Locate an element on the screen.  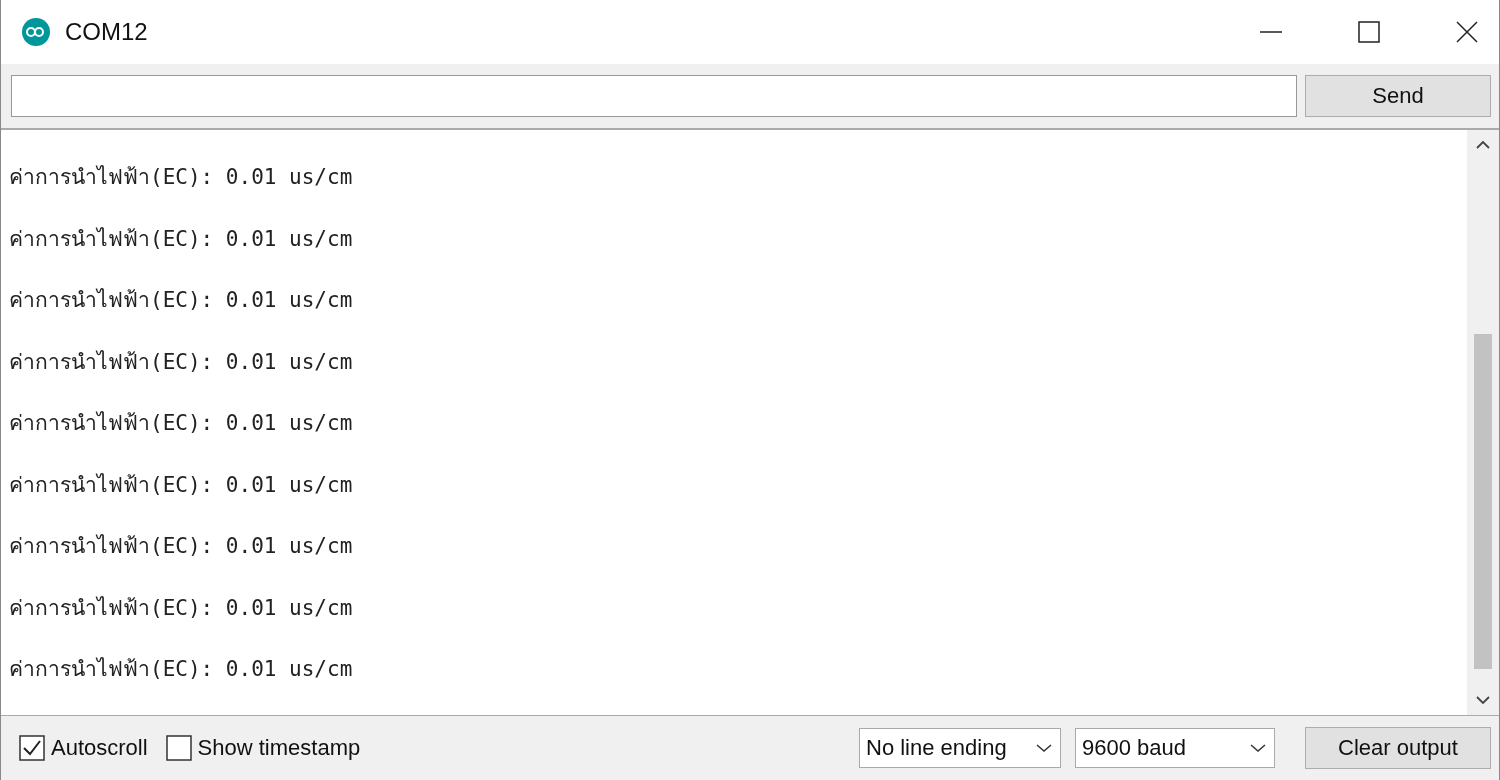
maximize-icon is located at coordinates (1369, 32).